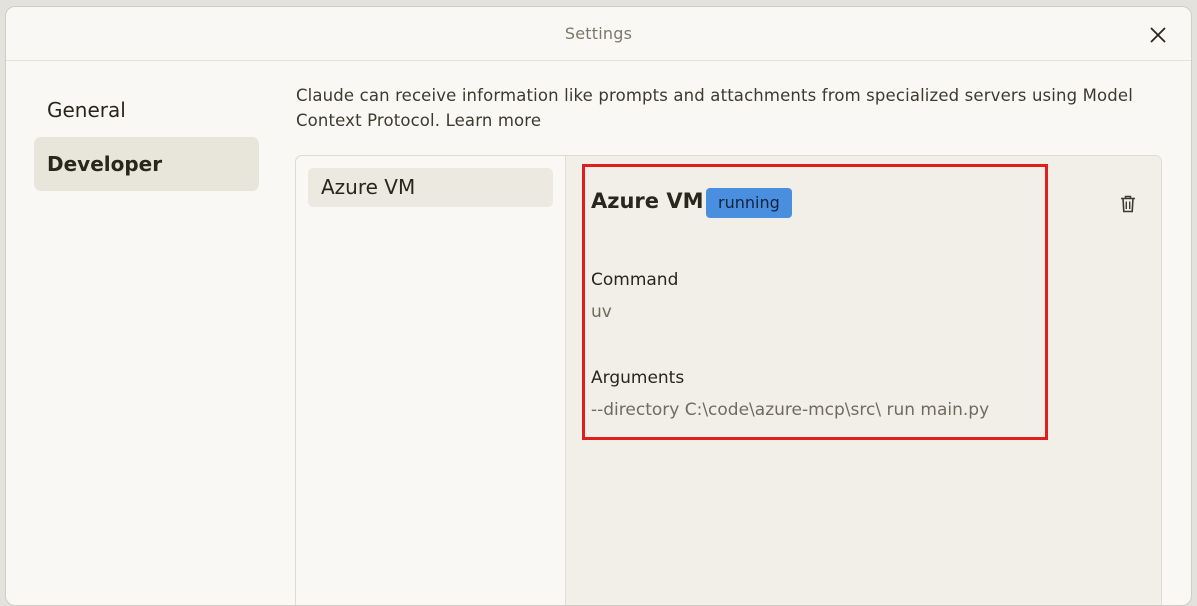  What do you see at coordinates (749, 203) in the screenshot?
I see `status-badge: running` at bounding box center [749, 203].